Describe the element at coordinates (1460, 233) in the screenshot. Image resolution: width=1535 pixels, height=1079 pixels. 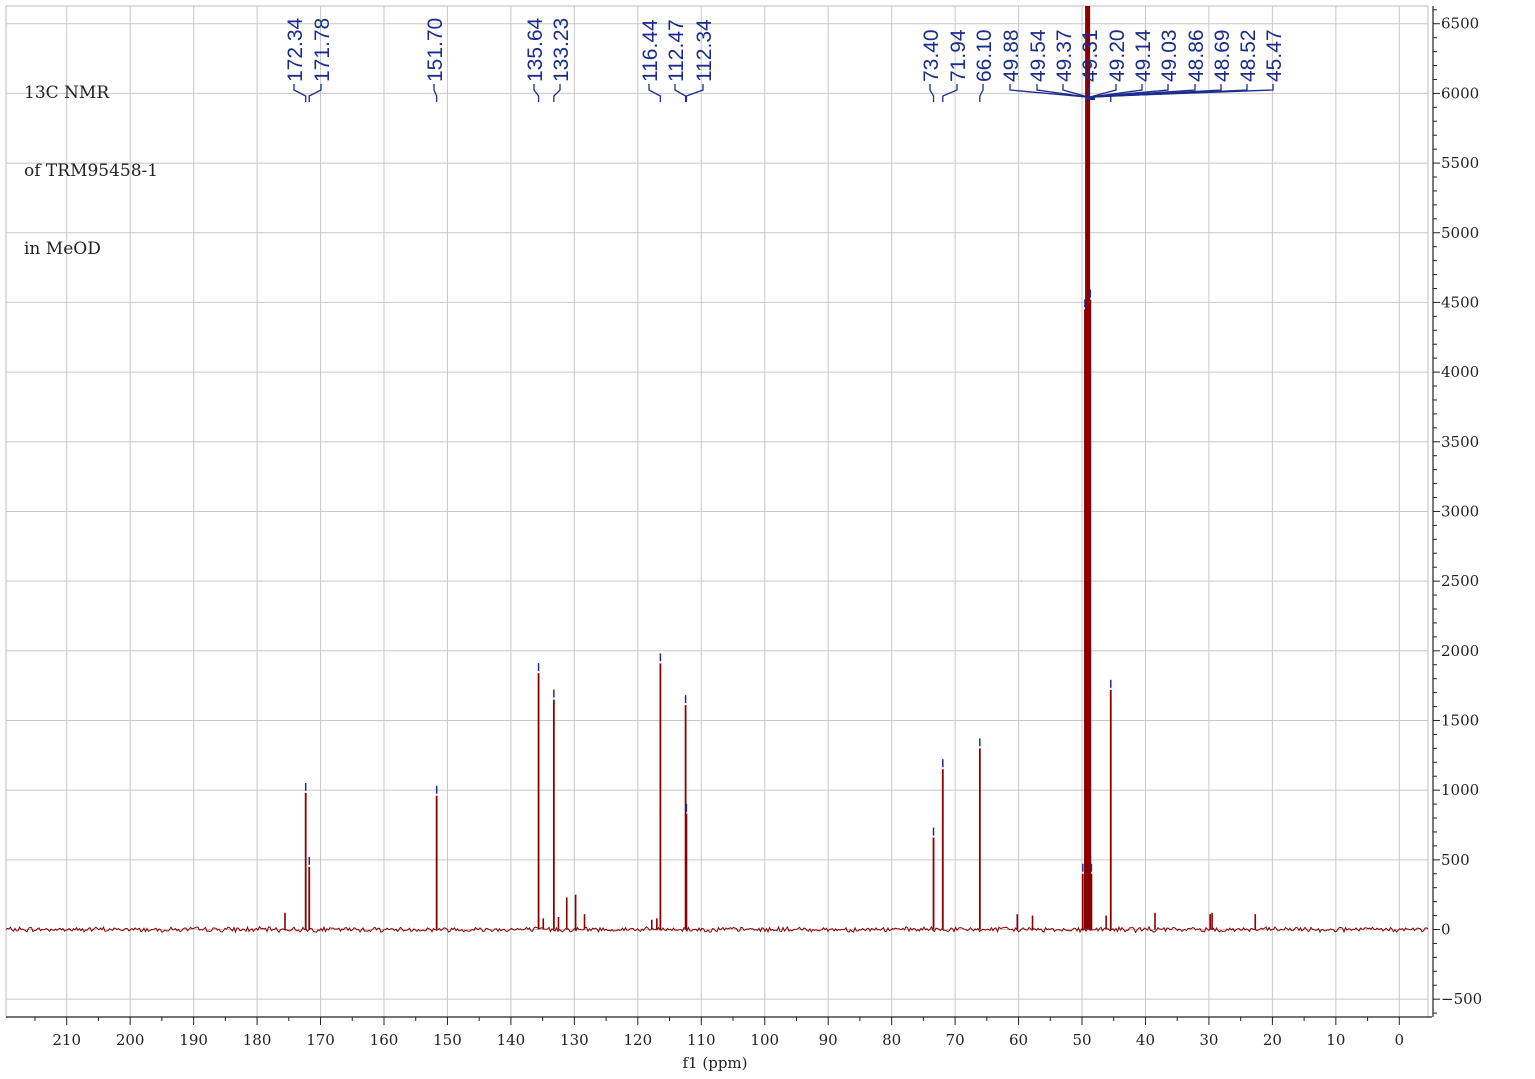
I see `y-tick-label: 5000` at that location.